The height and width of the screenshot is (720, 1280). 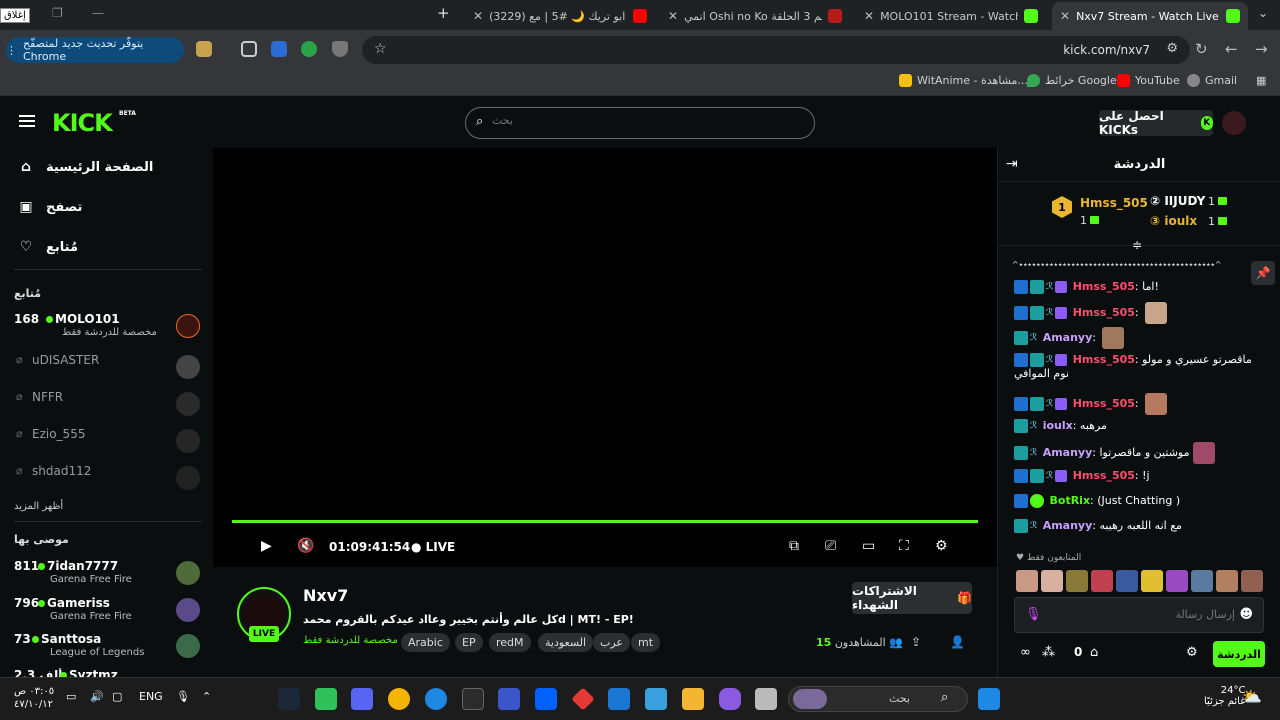 What do you see at coordinates (469, 642) in the screenshot?
I see `tag-ep: EP` at bounding box center [469, 642].